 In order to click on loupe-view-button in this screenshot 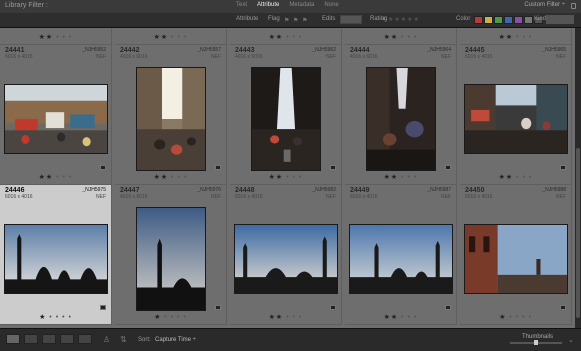, I will do `click(31, 339)`.